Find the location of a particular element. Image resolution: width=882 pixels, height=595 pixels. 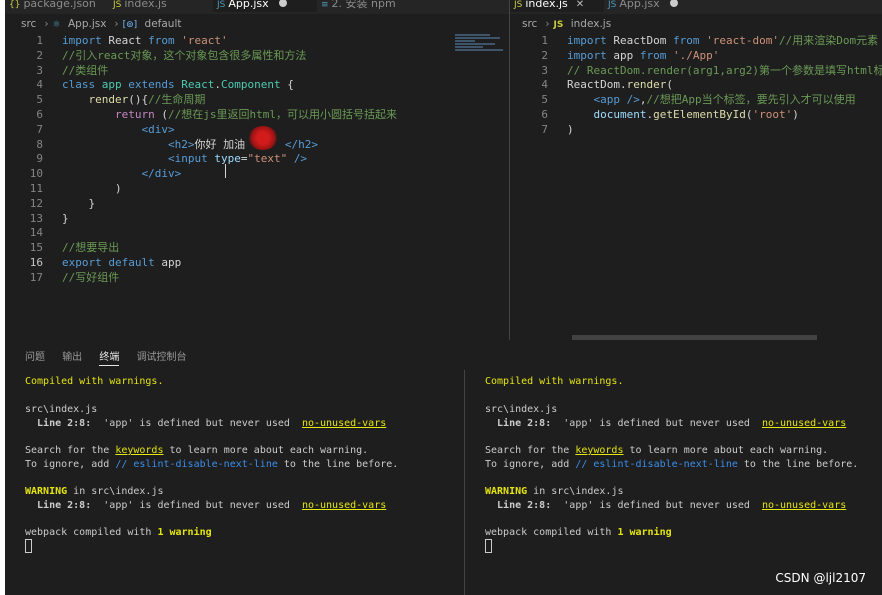

code-line: 7) is located at coordinates (696, 130).